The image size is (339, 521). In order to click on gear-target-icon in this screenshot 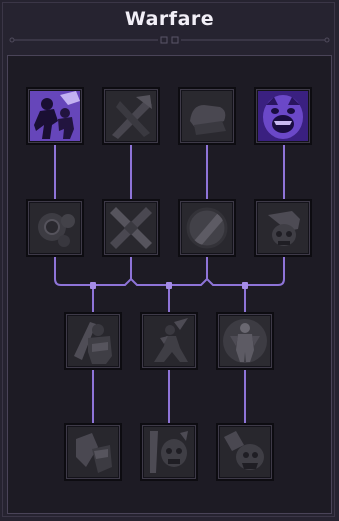, I will do `click(55, 228)`.